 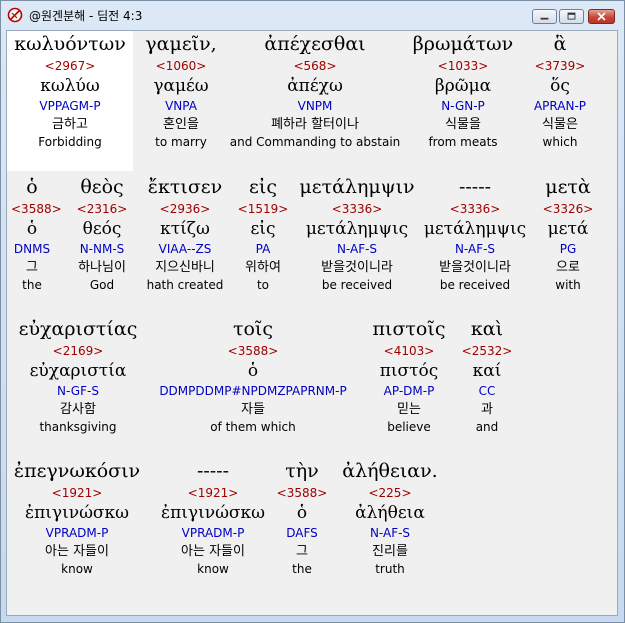 I want to click on word-block: τὴν <3588> ὁ DAFS 그 the, so click(x=302, y=518).